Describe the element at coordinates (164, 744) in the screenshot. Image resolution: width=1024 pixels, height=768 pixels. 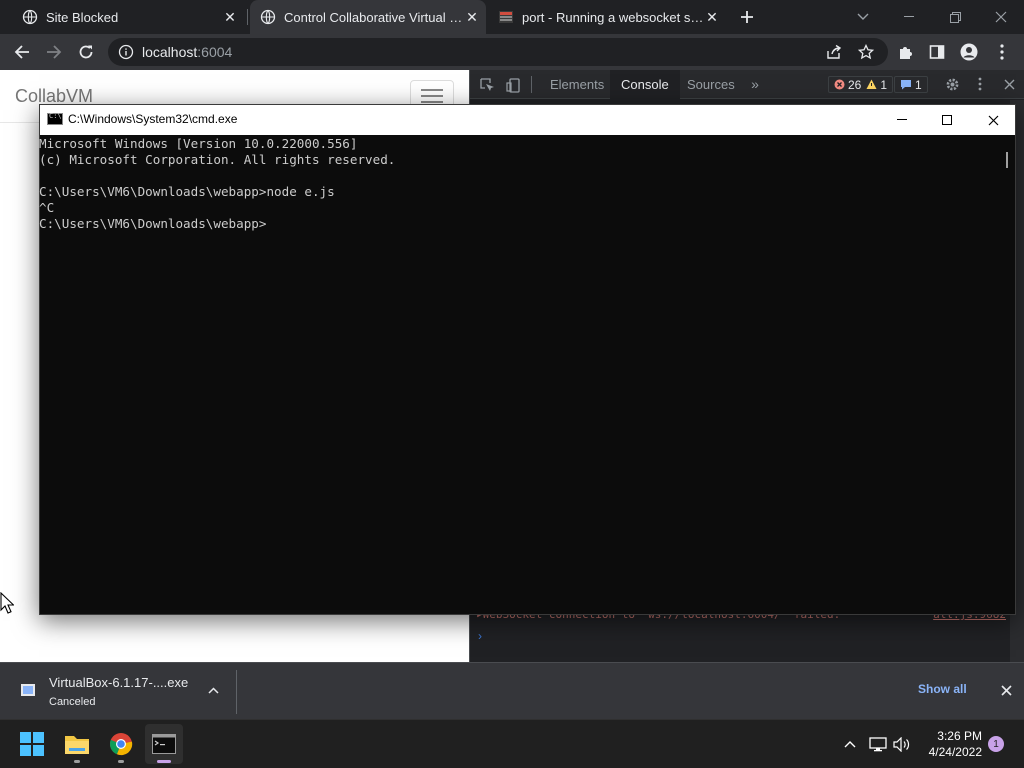
I see `taskbar-command-prompt` at that location.